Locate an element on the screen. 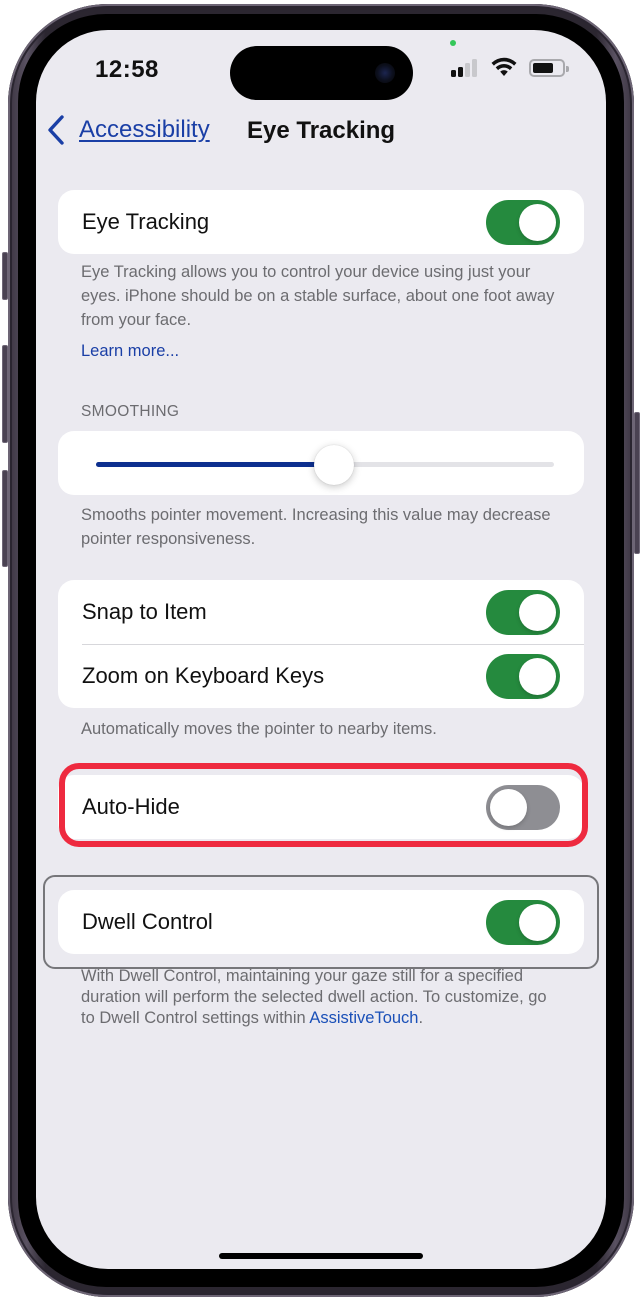  mute-switch is located at coordinates (5, 276).